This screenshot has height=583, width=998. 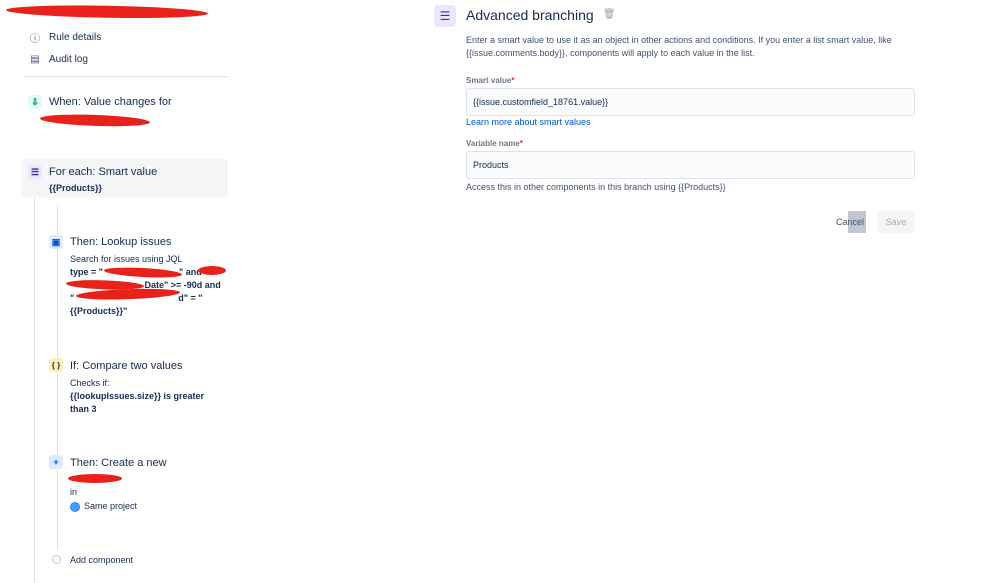 I want to click on same-project: Same project, so click(x=103, y=506).